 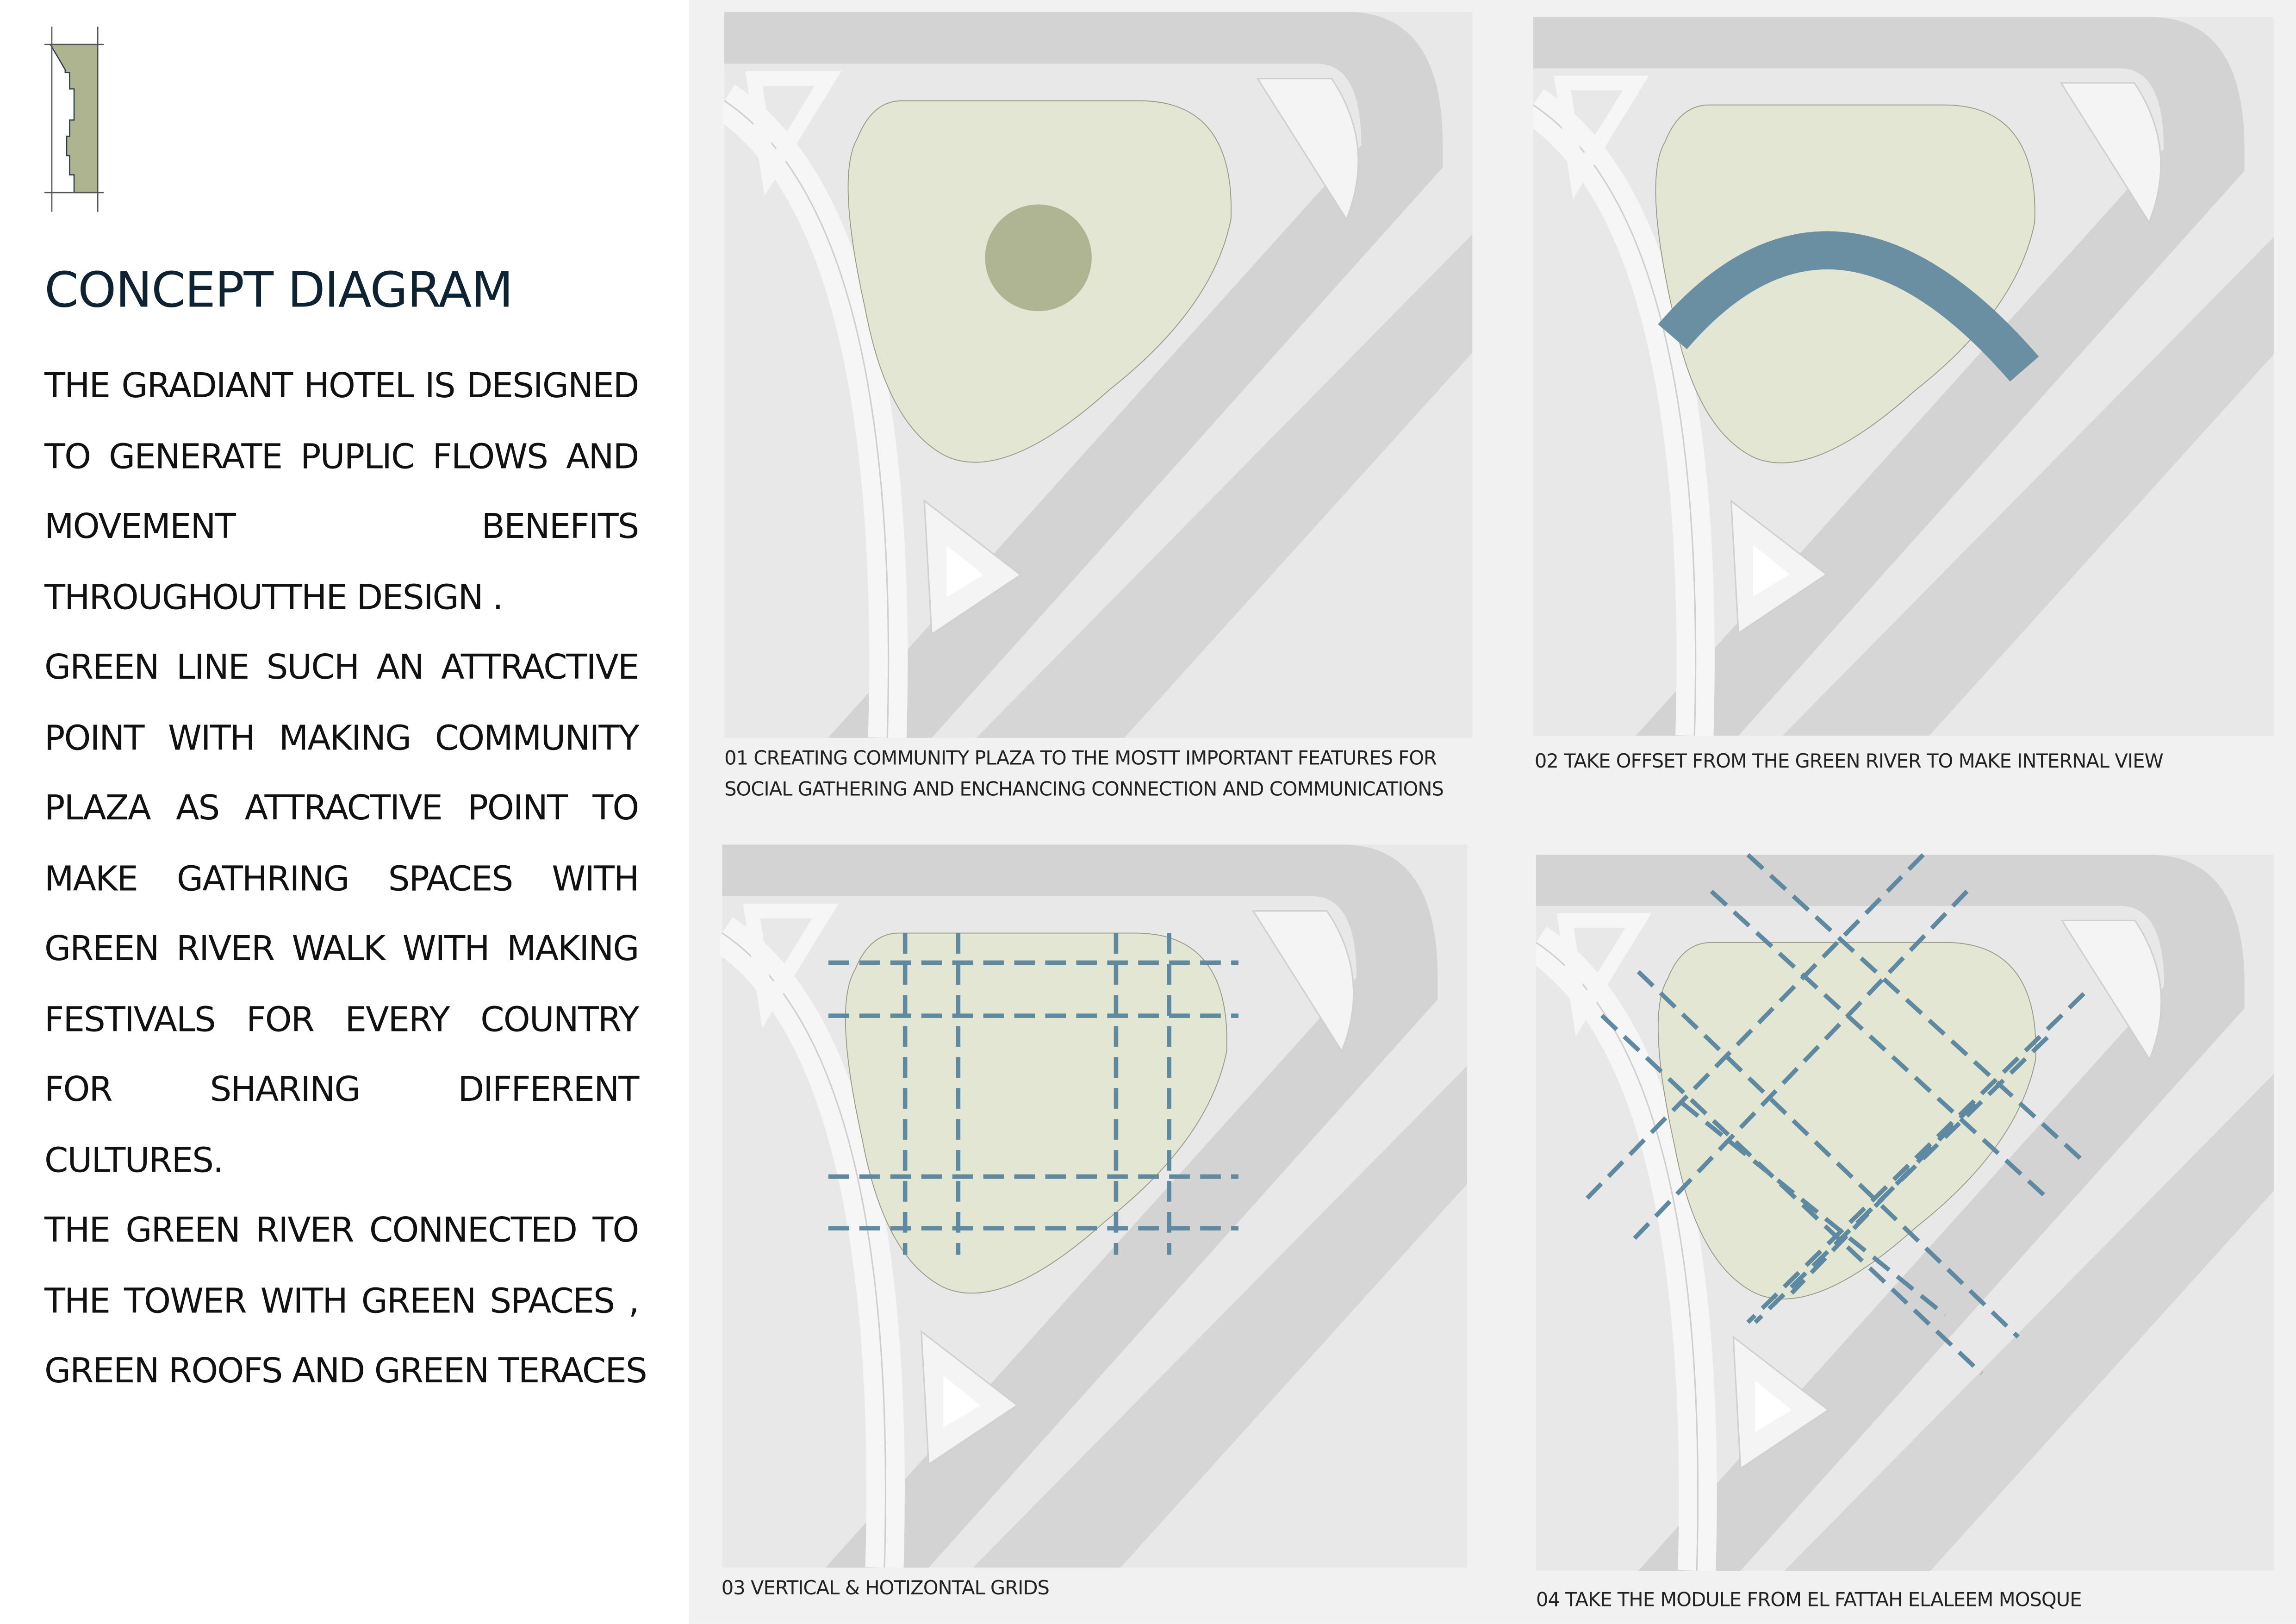 What do you see at coordinates (274, 598) in the screenshot?
I see `description-line: THROUGHOUTTHE DESIGN .` at bounding box center [274, 598].